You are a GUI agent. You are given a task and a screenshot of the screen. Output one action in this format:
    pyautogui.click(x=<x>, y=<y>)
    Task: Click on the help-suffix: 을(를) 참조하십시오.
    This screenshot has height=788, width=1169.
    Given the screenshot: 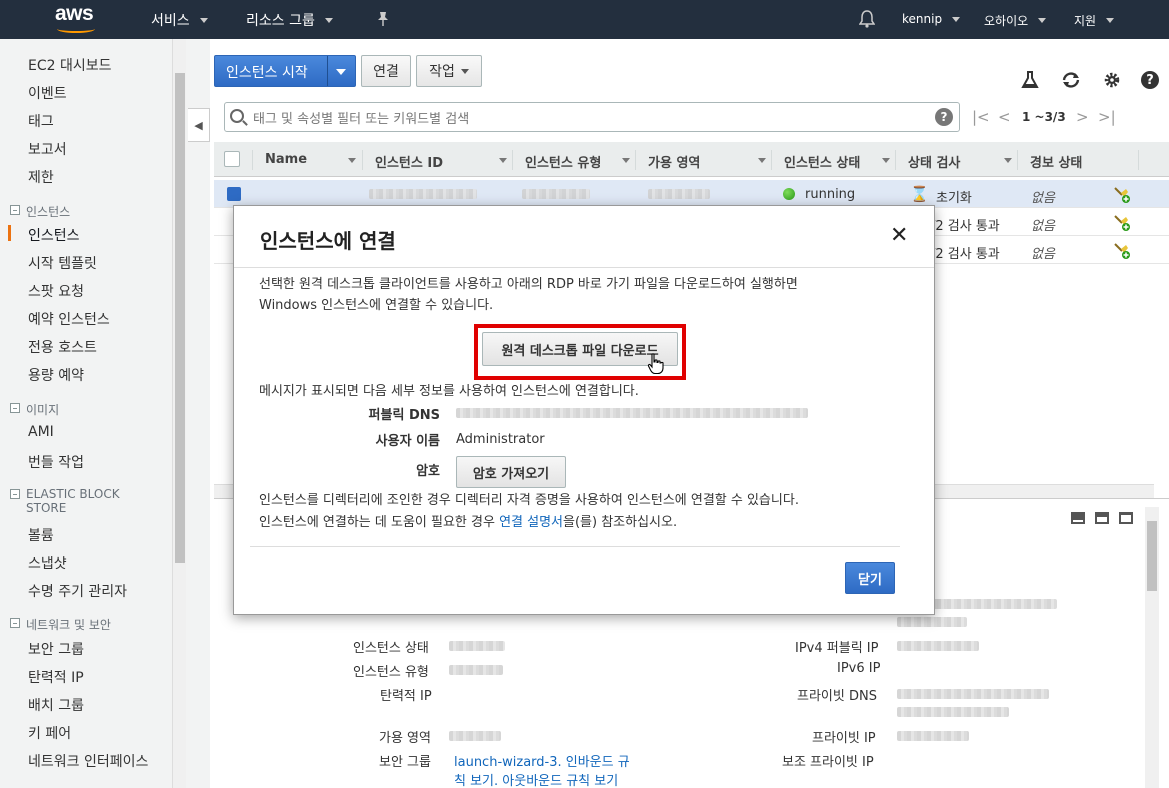 What is the action you would take?
    pyautogui.click(x=620, y=522)
    